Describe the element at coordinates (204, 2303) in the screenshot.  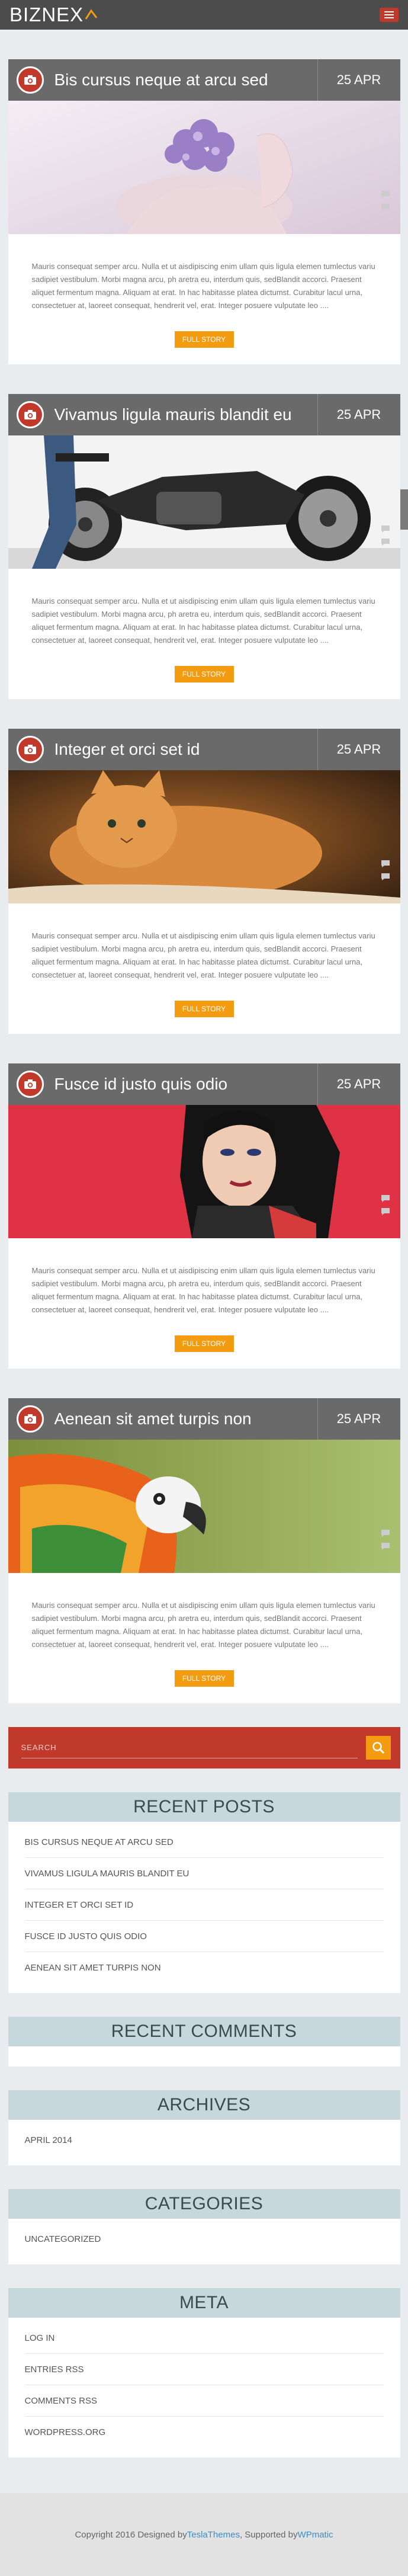
I see `widget-title: META` at that location.